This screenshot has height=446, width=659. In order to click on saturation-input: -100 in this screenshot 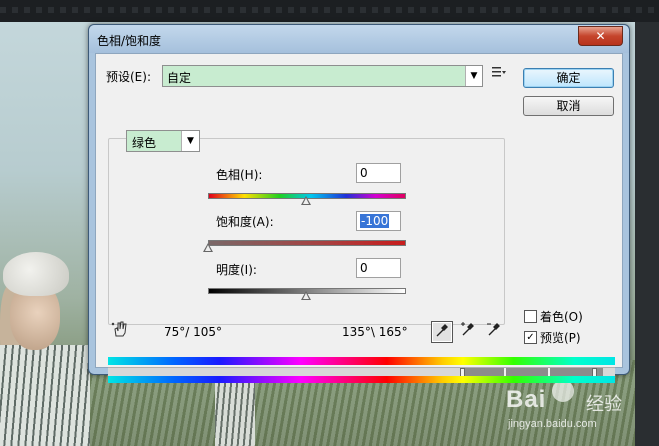, I will do `click(378, 221)`.